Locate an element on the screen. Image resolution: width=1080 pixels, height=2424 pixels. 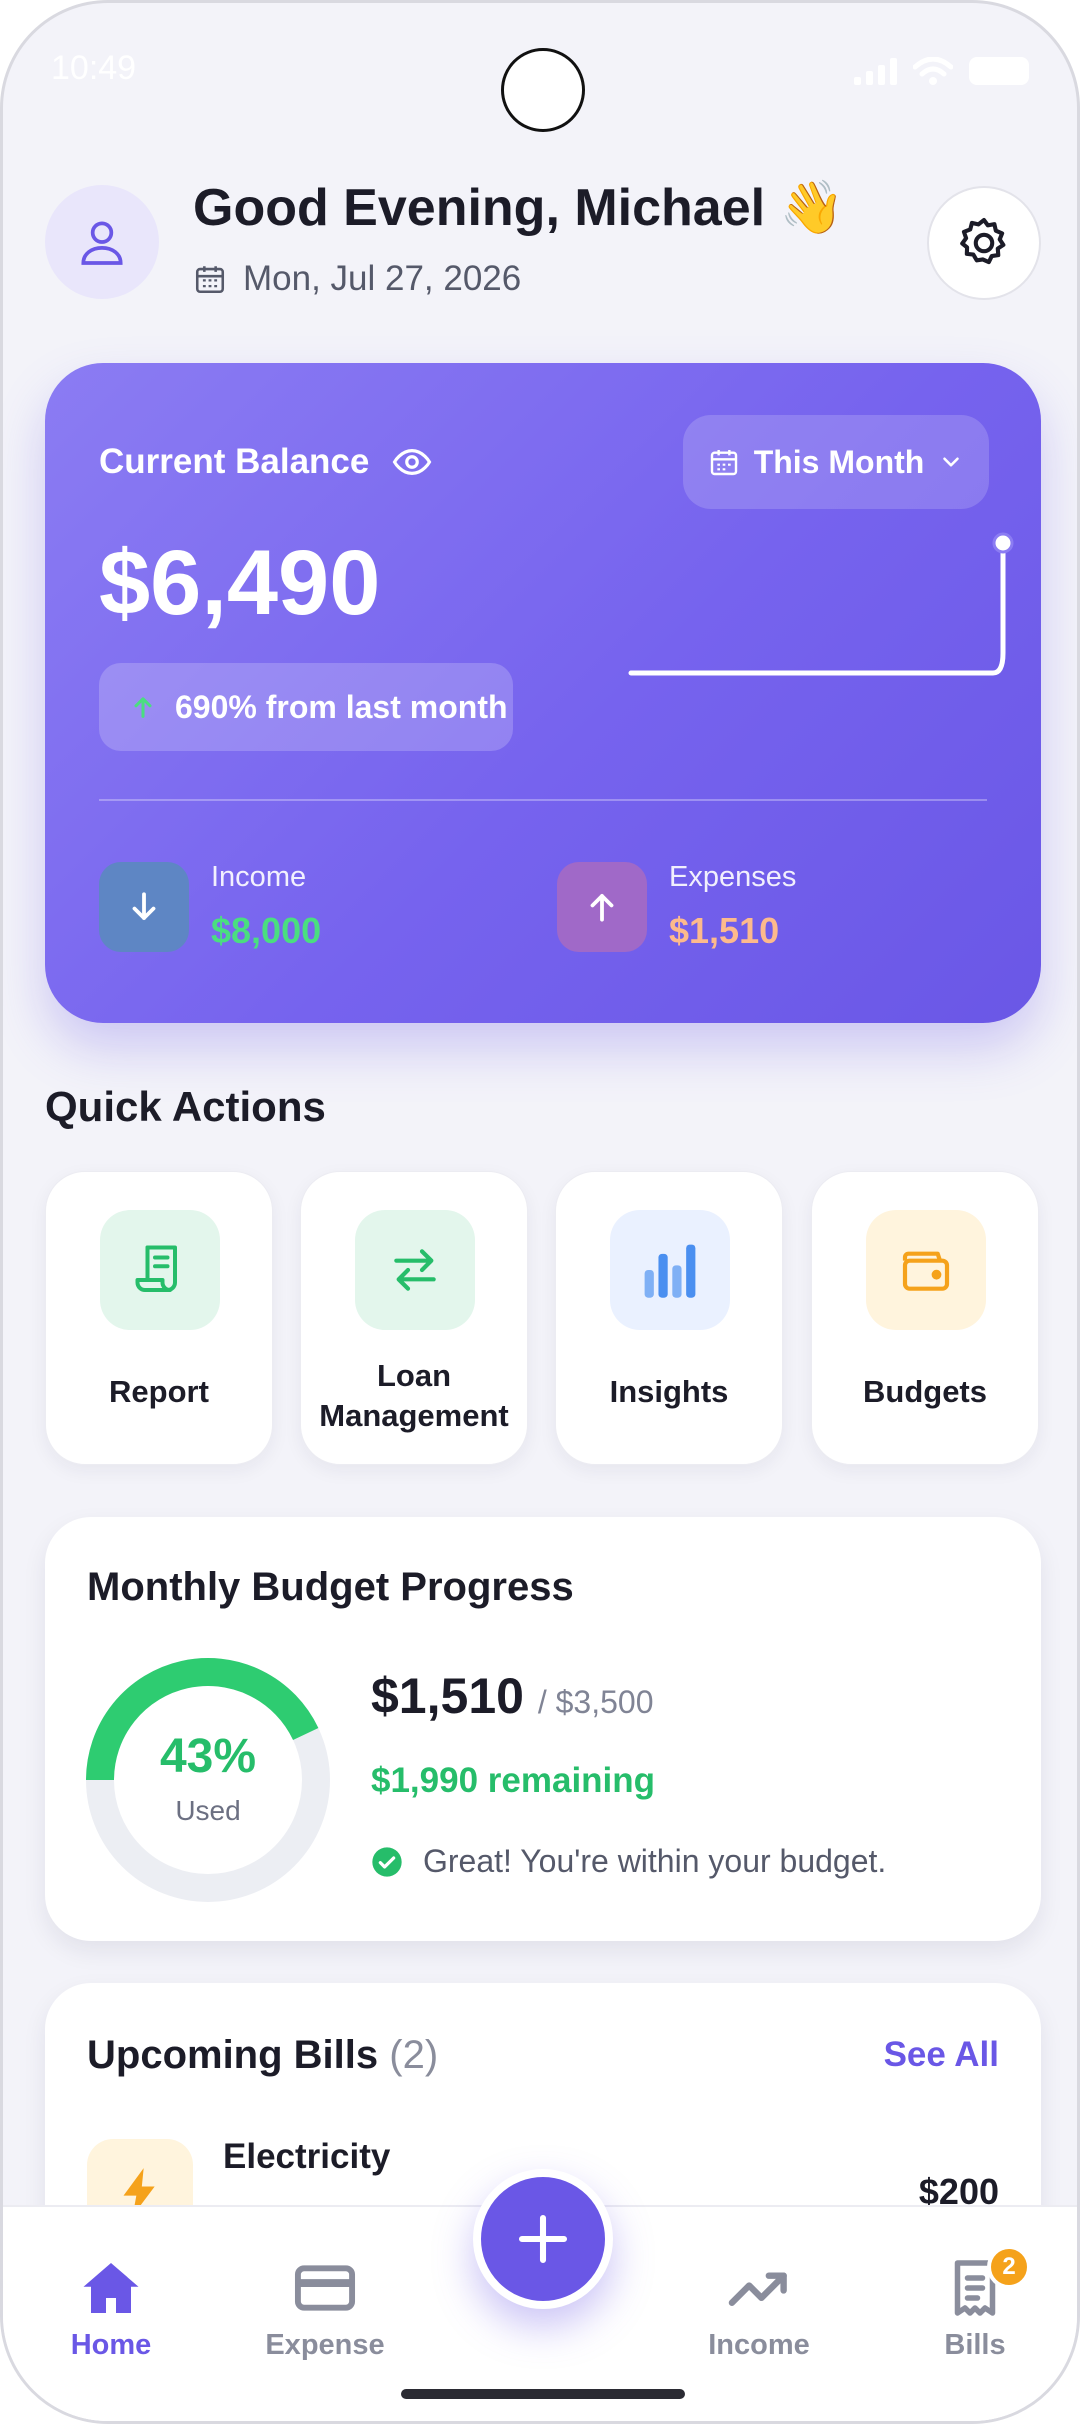
see-all-link: See All is located at coordinates (941, 2055).